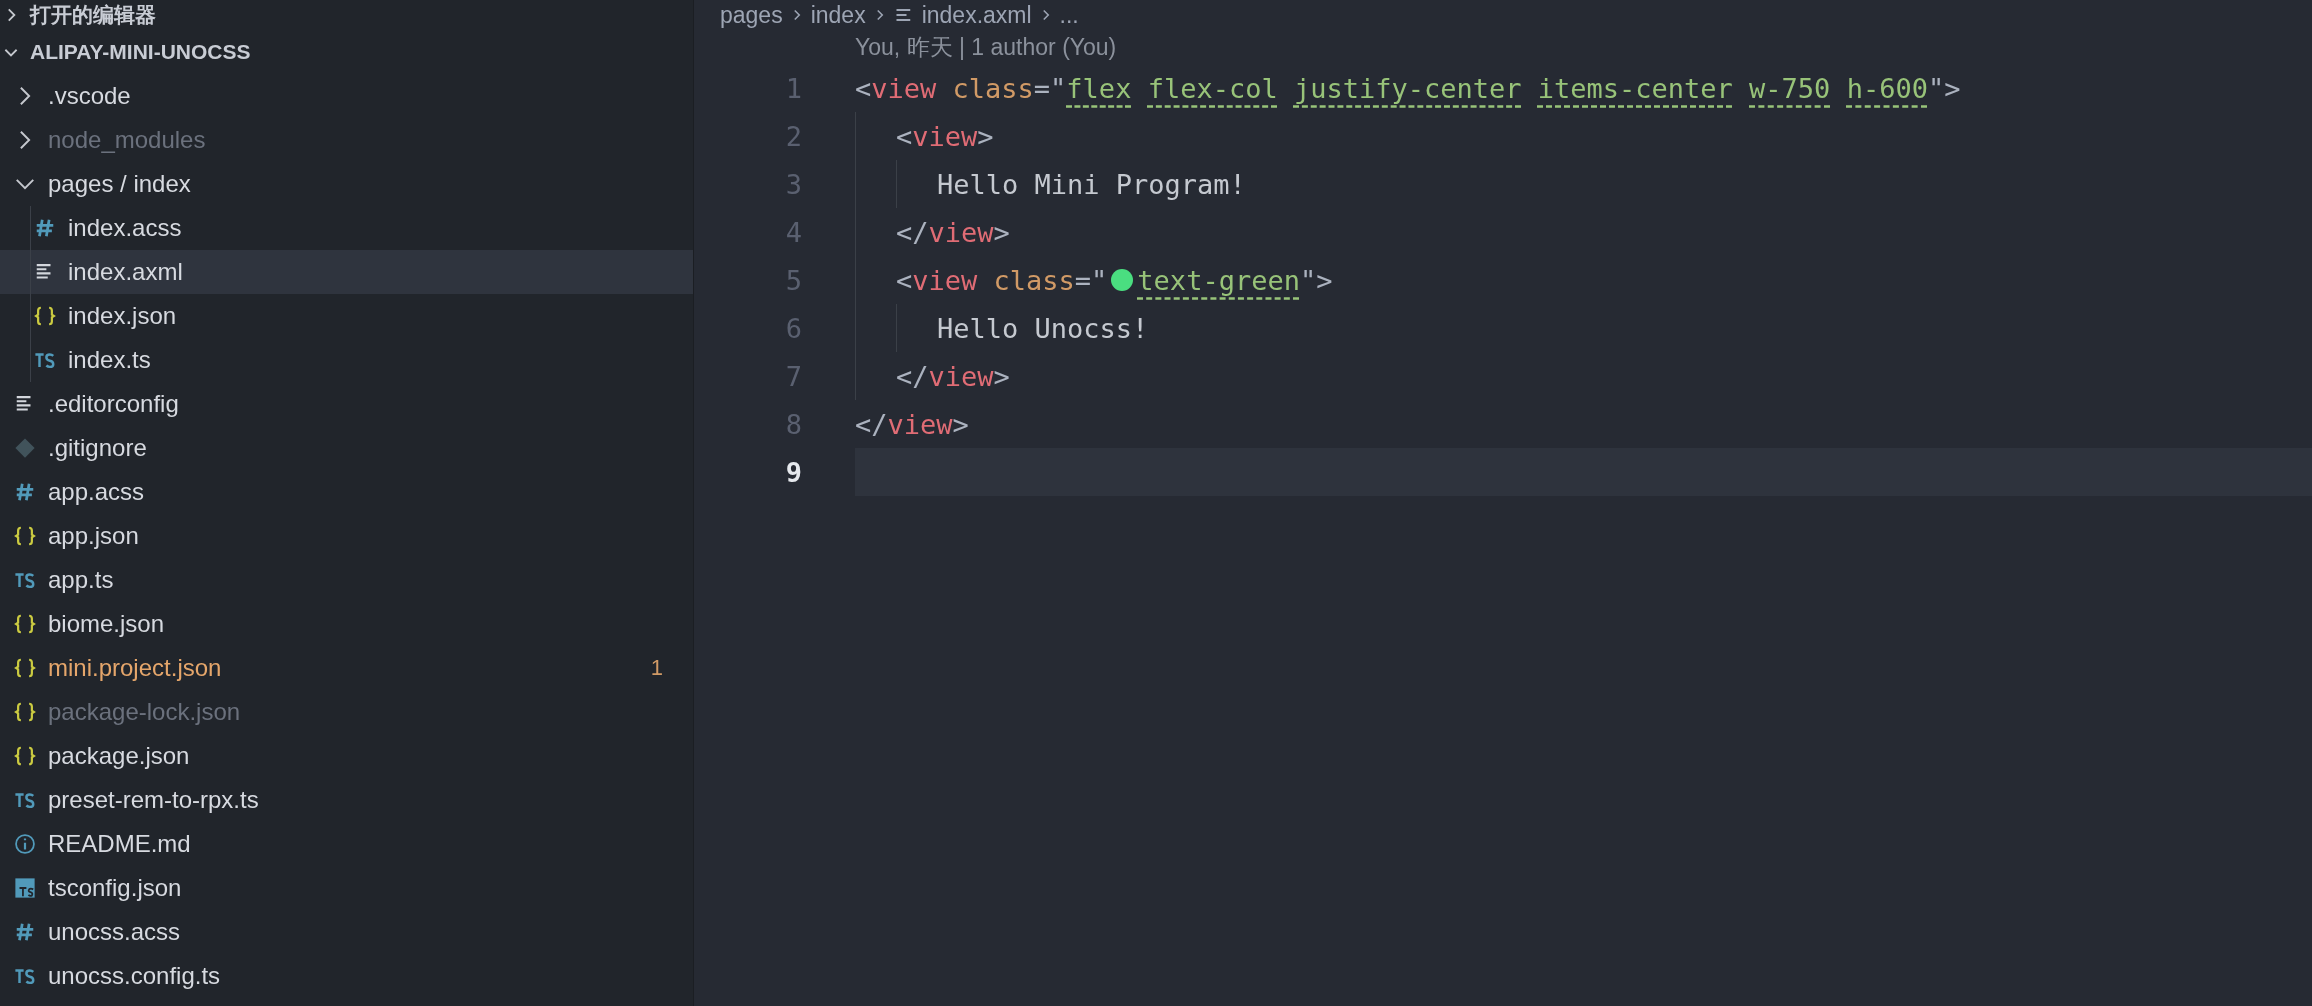 This screenshot has width=2312, height=1006. I want to click on file-name: README.md, so click(119, 844).